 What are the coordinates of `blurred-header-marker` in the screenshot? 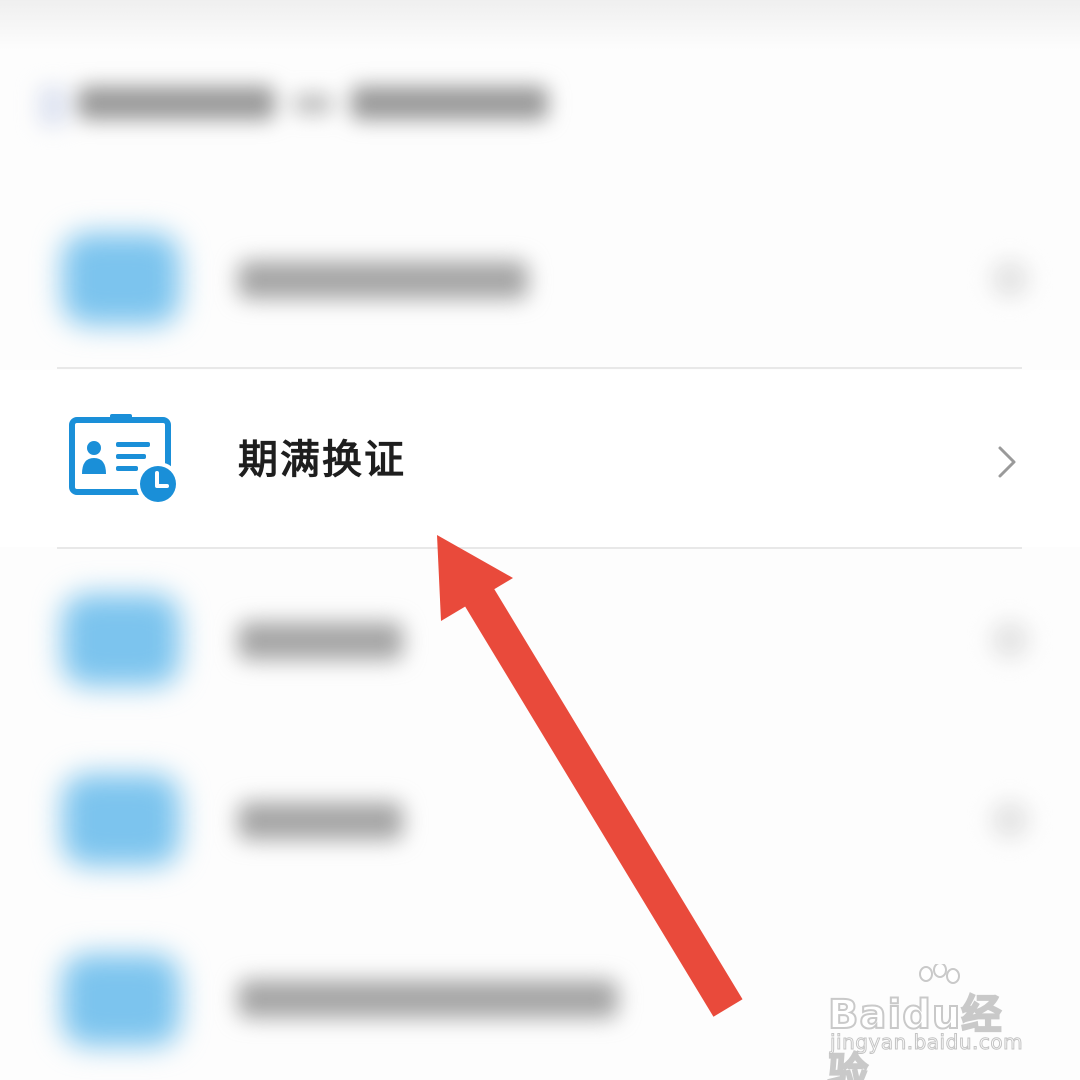 It's located at (53, 106).